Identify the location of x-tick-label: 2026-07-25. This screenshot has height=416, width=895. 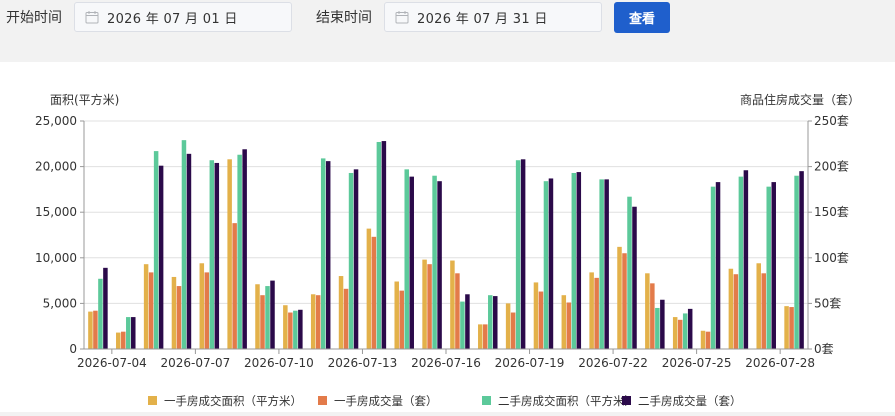
(697, 363).